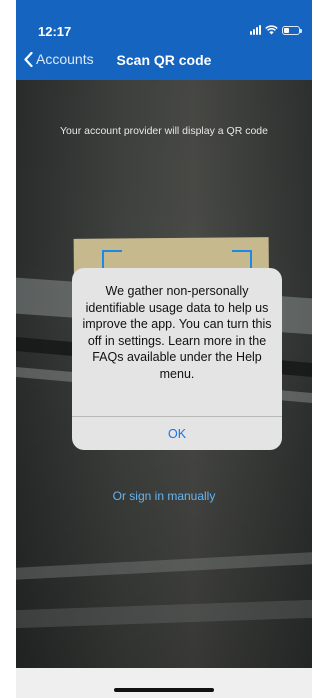  Describe the element at coordinates (55, 31) in the screenshot. I see `status-time: 12:17` at that location.